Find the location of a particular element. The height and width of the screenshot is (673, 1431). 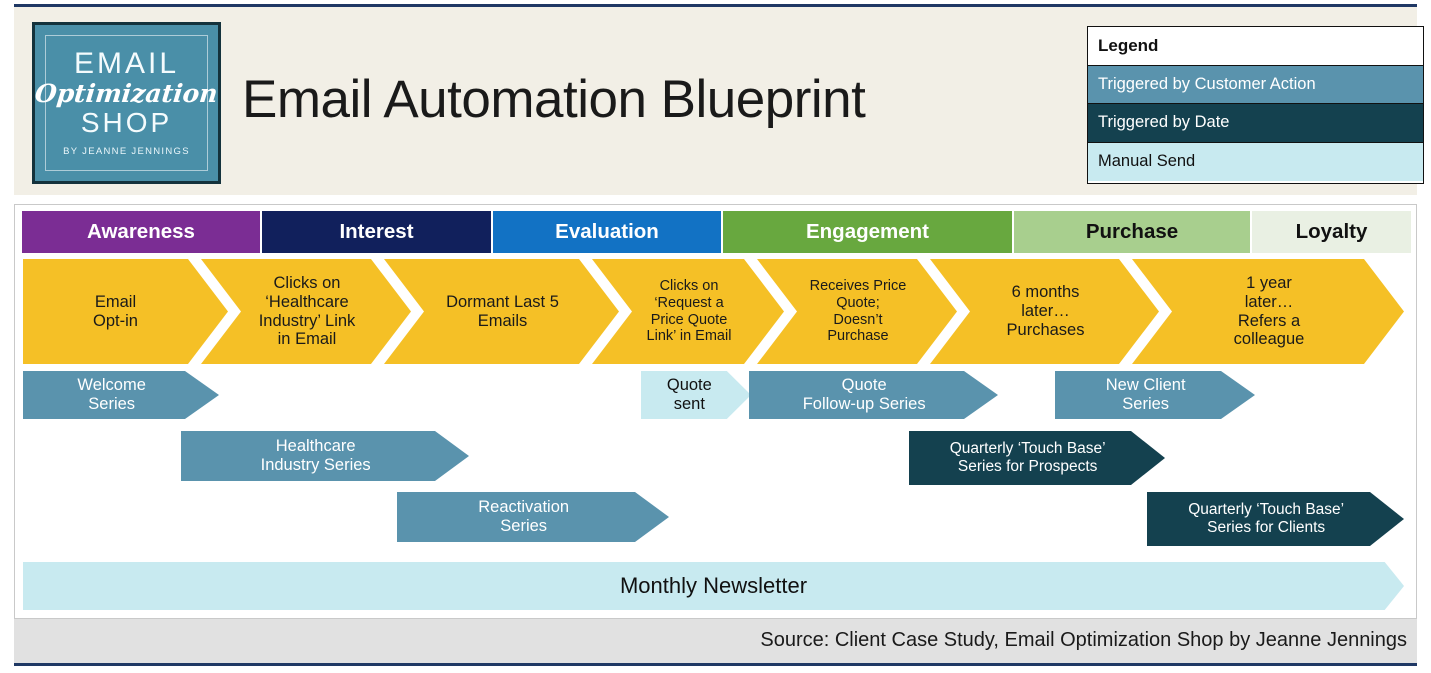

logo-line-email: EMAIL is located at coordinates (126, 63).